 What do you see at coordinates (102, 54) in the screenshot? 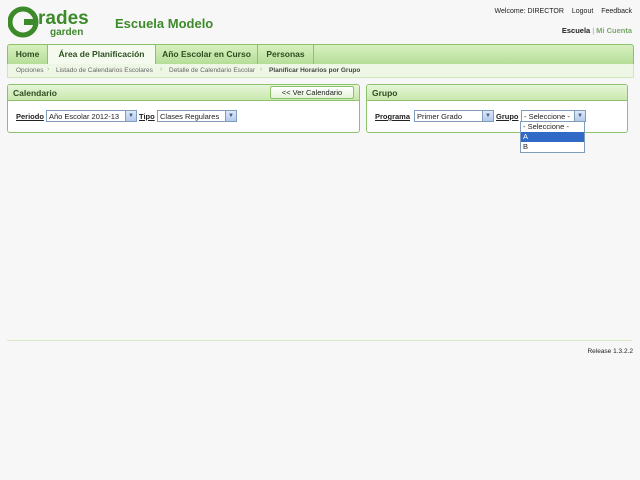
I see `tab-area-planificacion: Área de Planificación` at bounding box center [102, 54].